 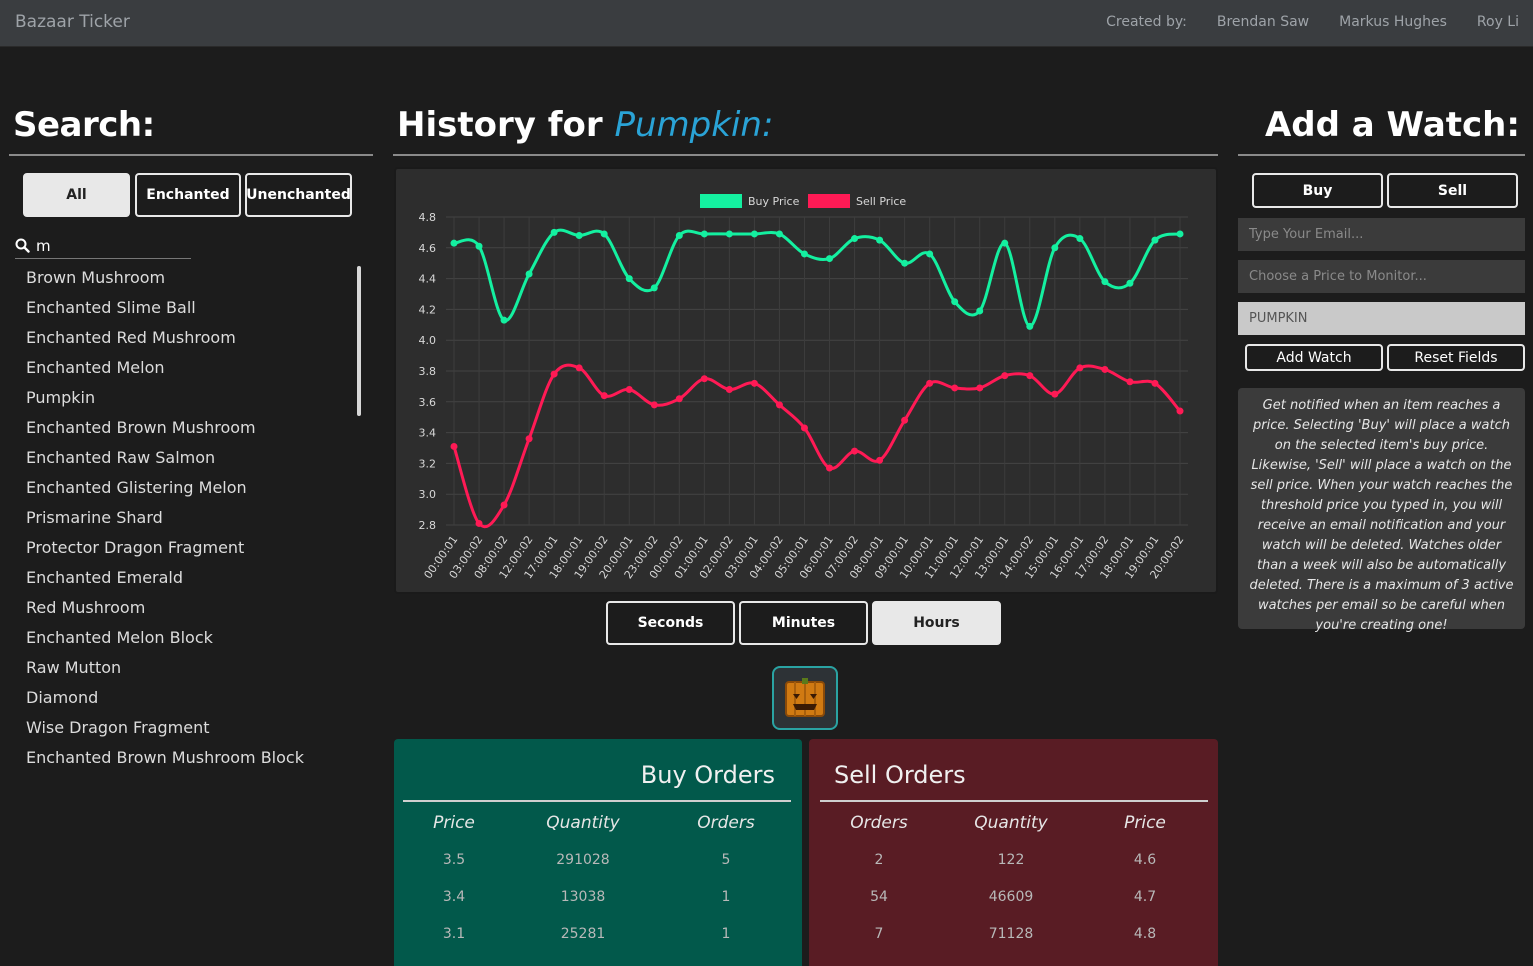 I want to click on list-item: Enchanted Emerald, so click(x=186, y=579).